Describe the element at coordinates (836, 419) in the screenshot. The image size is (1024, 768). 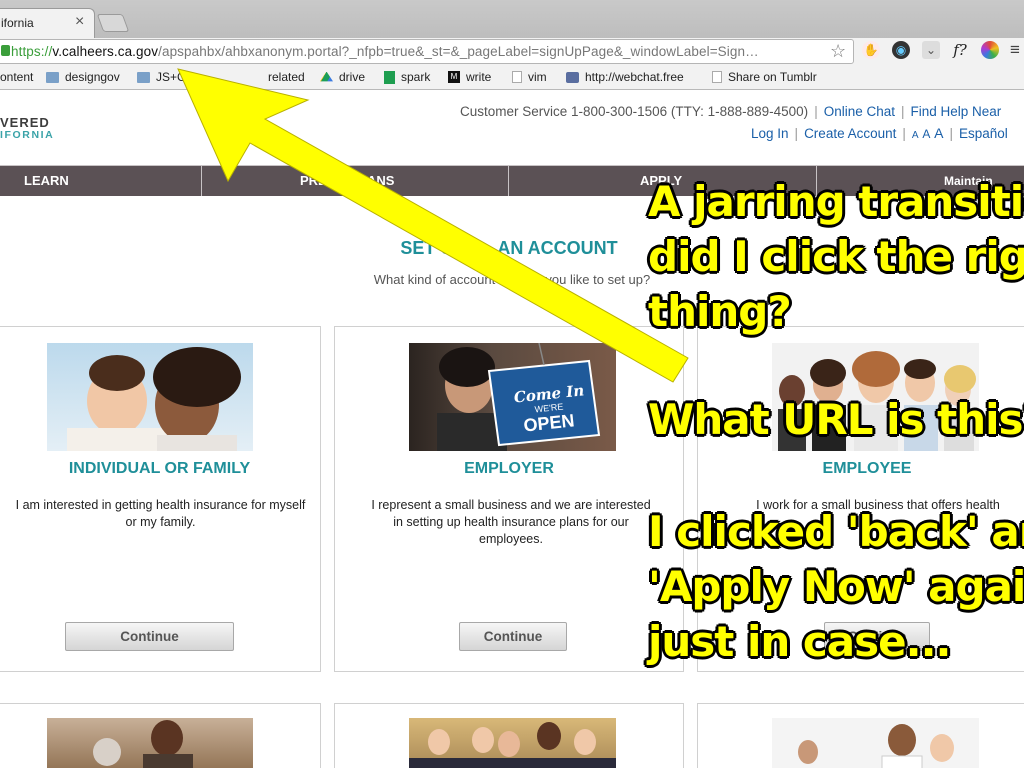
I see `annotation-line-4: What URL is this?` at that location.